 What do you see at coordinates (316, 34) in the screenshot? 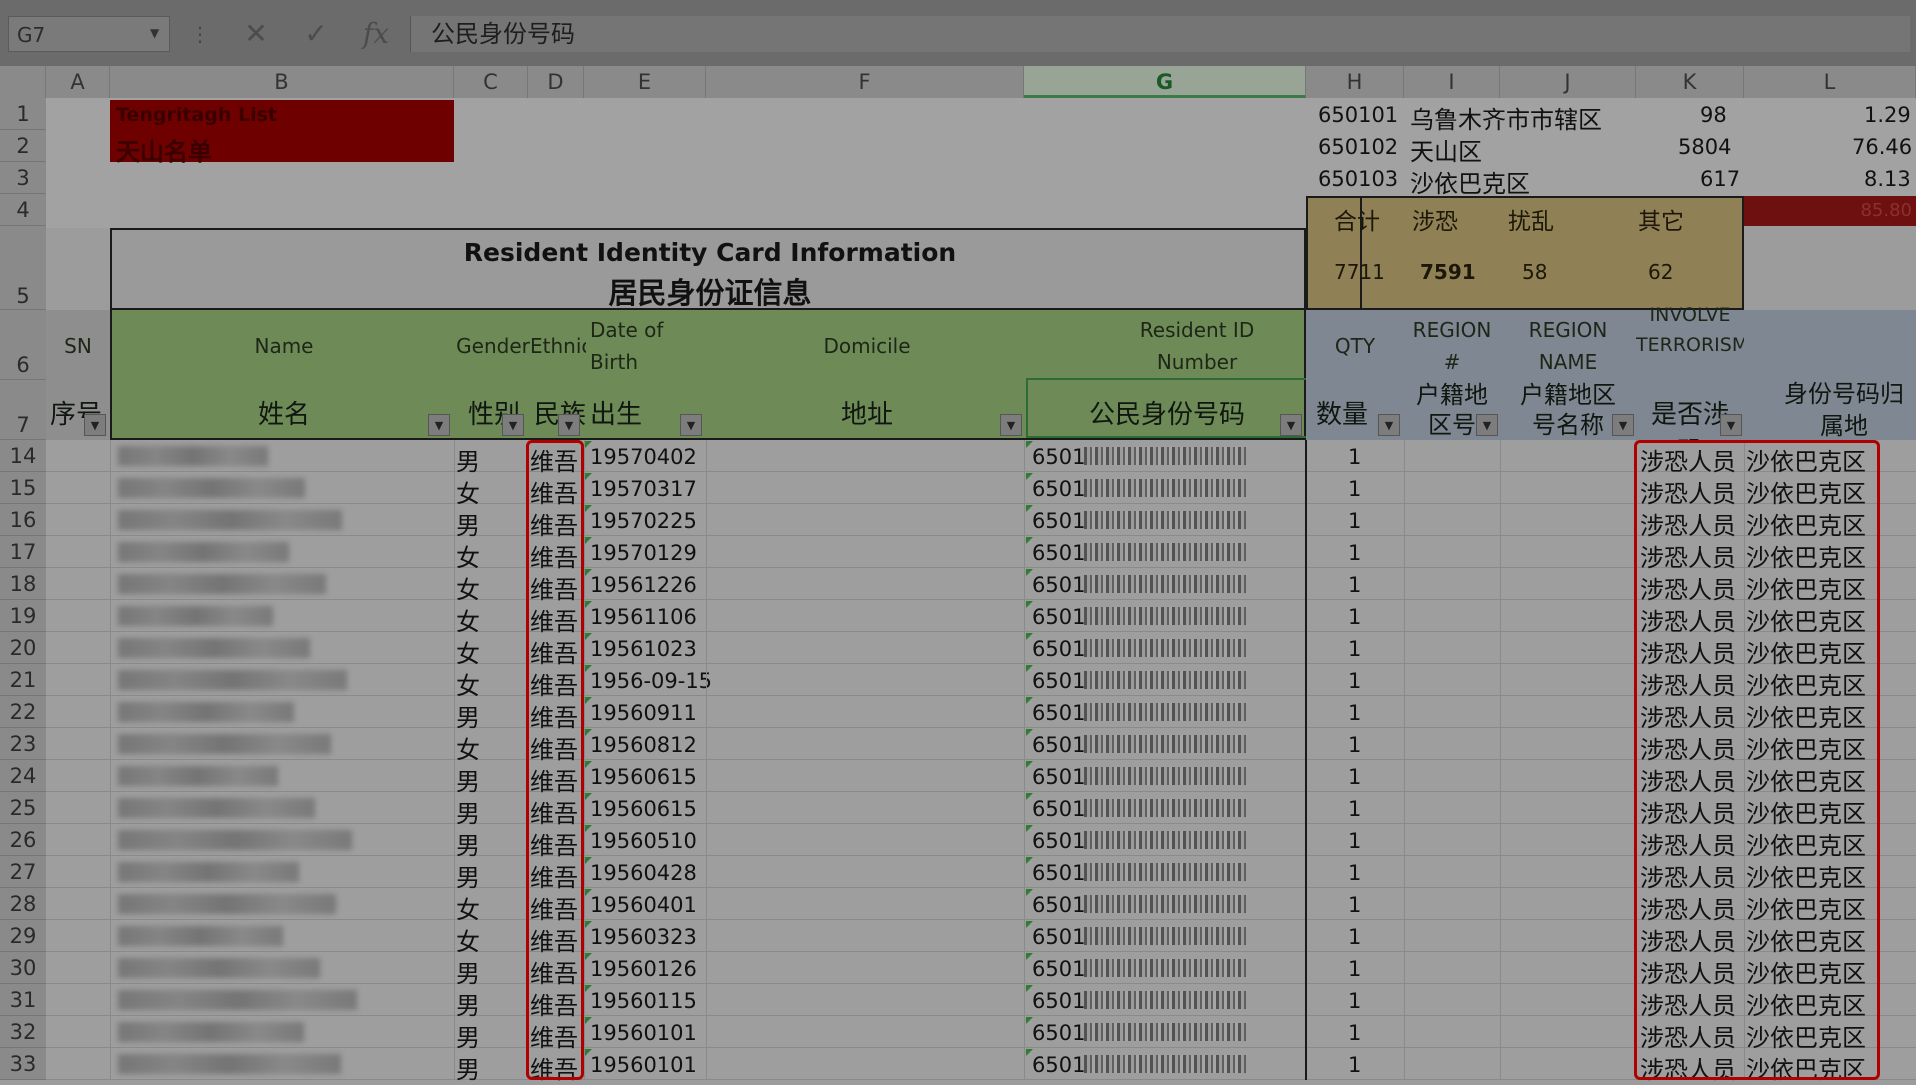
I see `confirm-icon: ✓` at bounding box center [316, 34].